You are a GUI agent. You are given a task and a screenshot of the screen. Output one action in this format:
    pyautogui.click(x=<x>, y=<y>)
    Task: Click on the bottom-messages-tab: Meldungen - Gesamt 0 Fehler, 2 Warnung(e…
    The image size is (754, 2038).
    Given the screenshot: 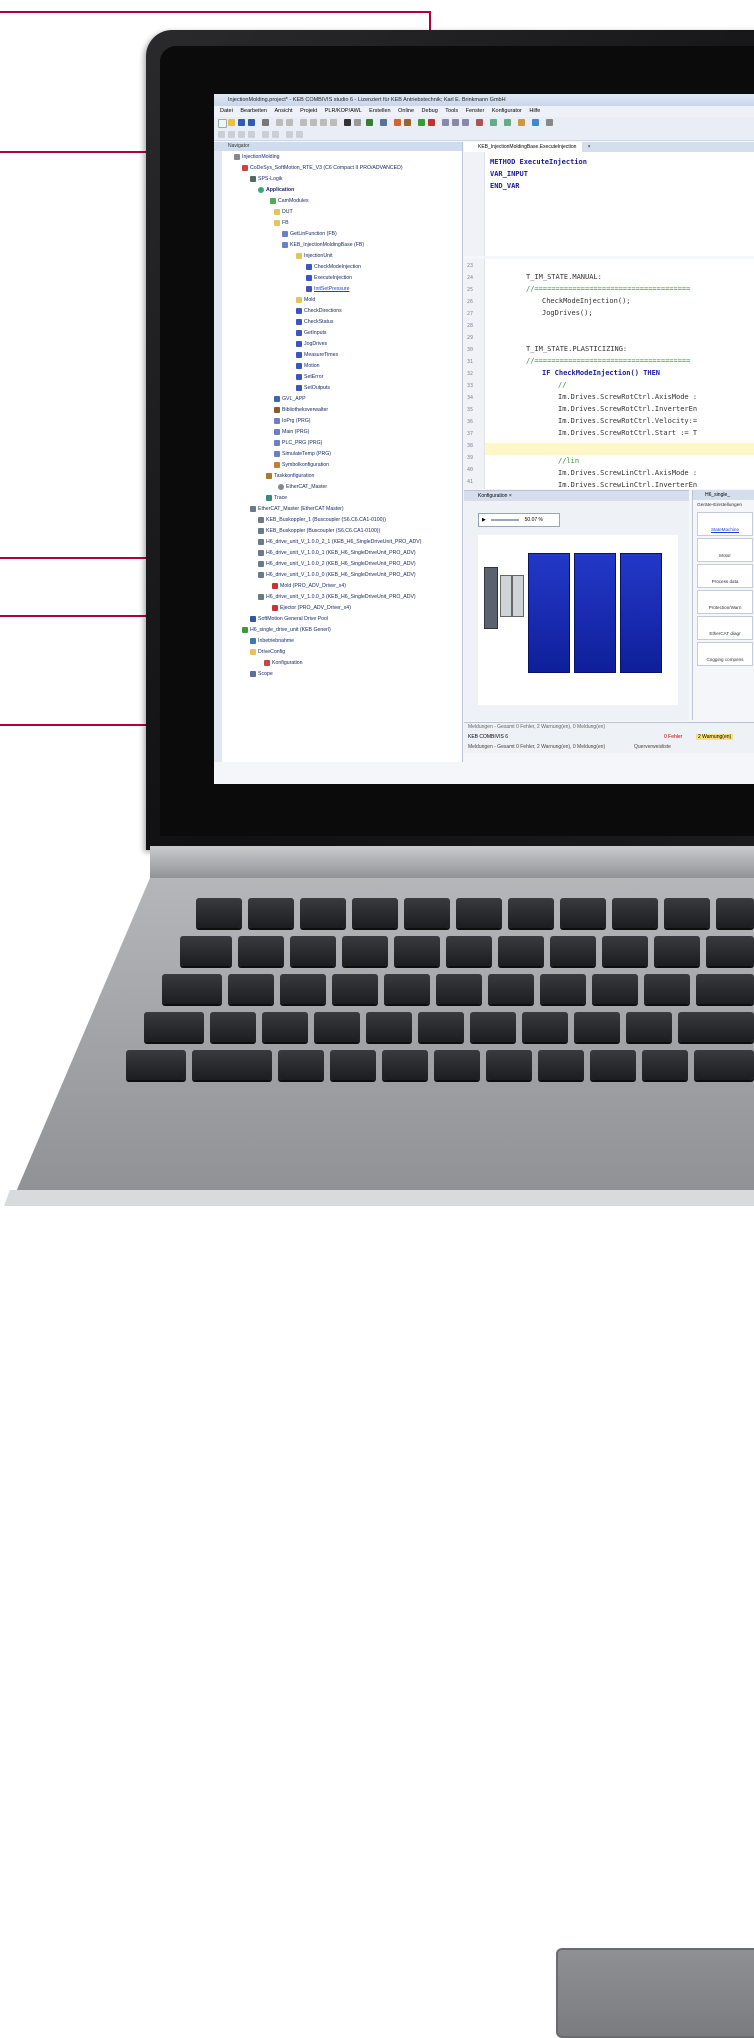 What is the action you would take?
    pyautogui.click(x=536, y=747)
    